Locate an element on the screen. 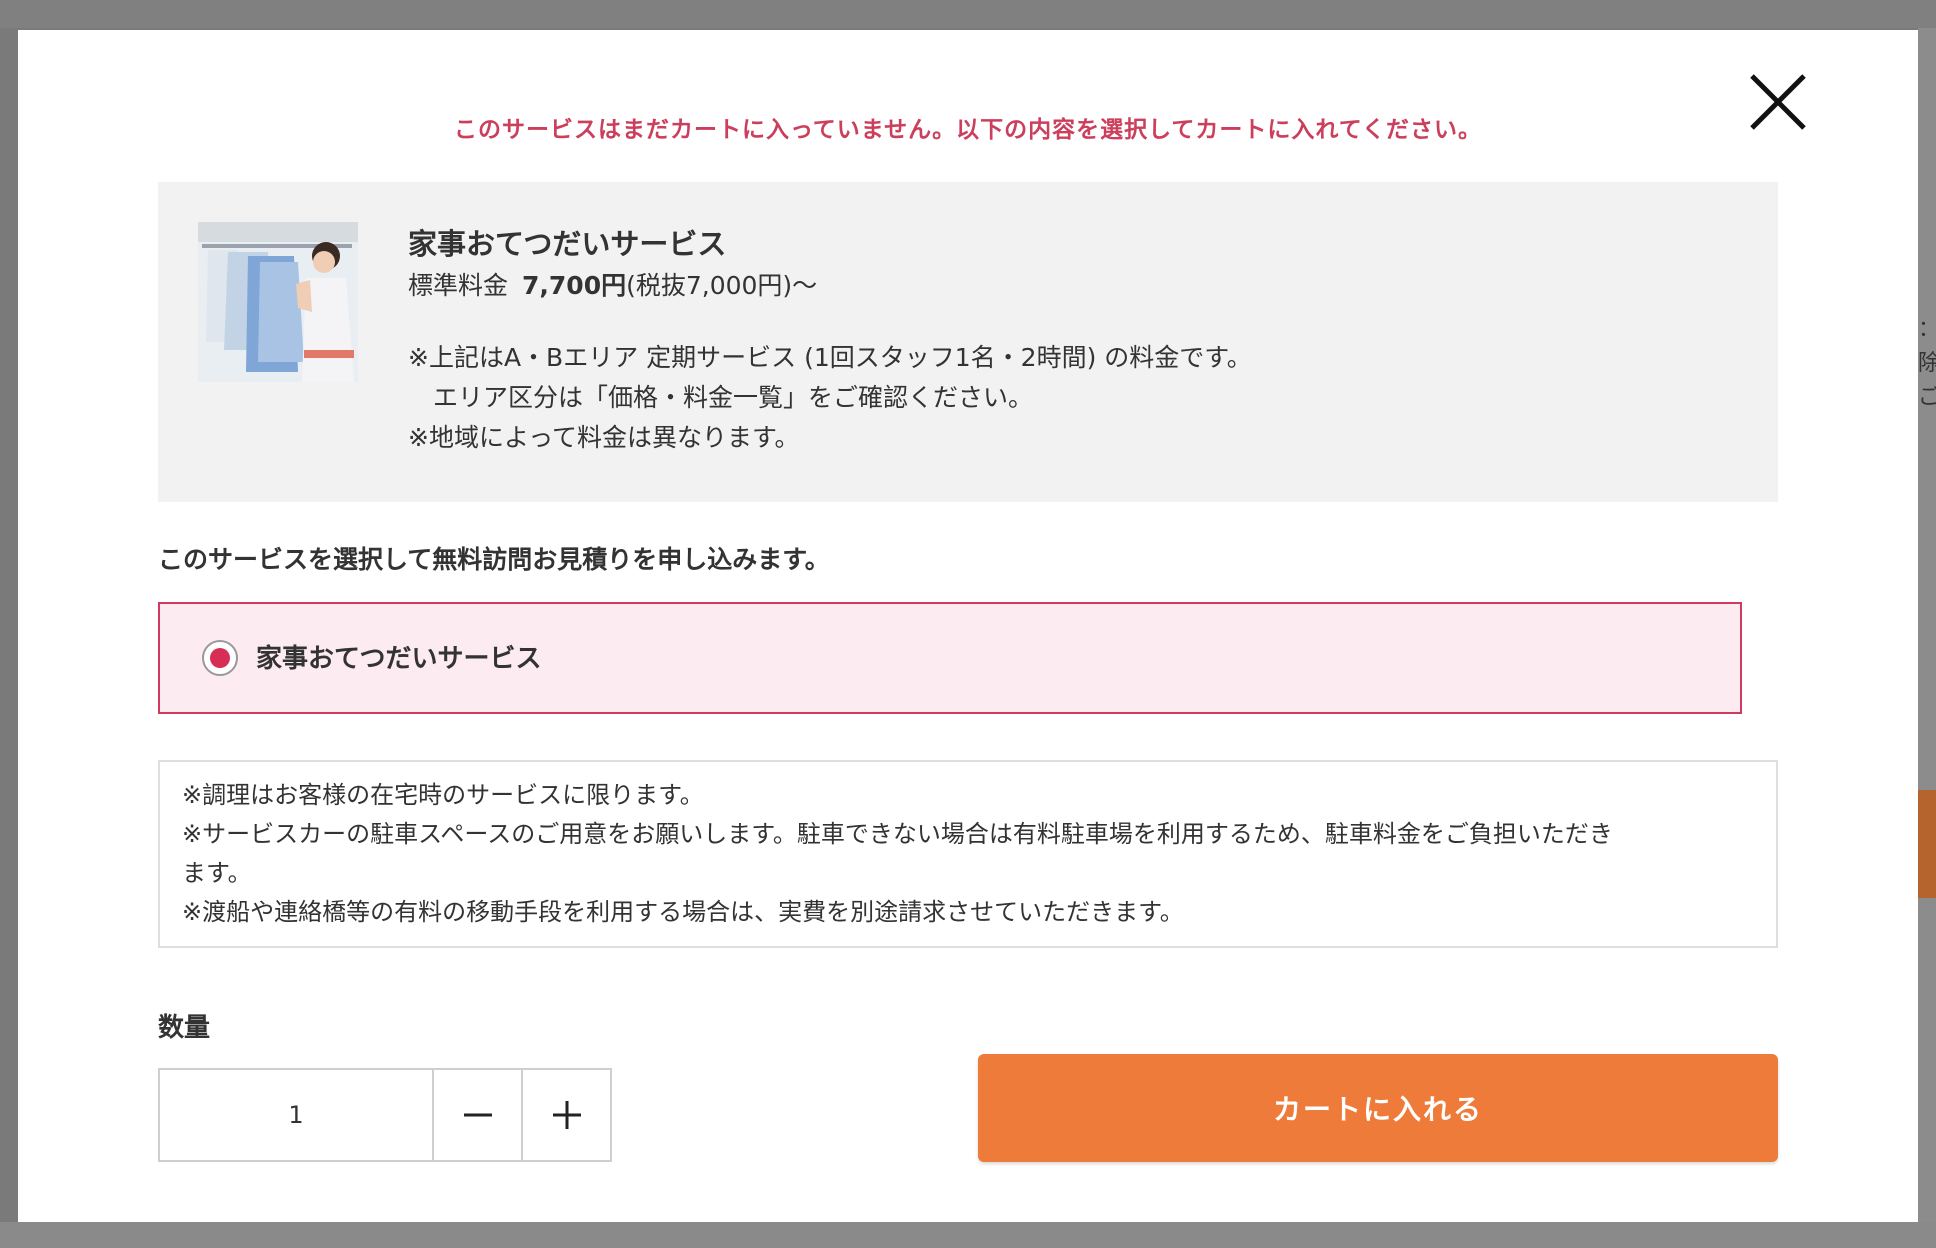  close-button is located at coordinates (1778, 102).